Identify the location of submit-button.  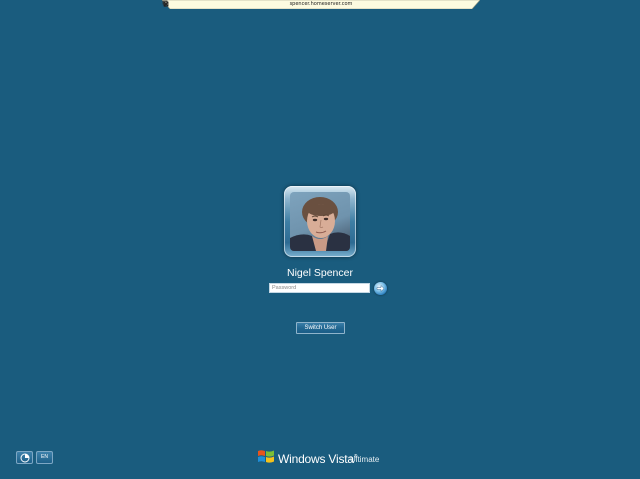
(380, 288).